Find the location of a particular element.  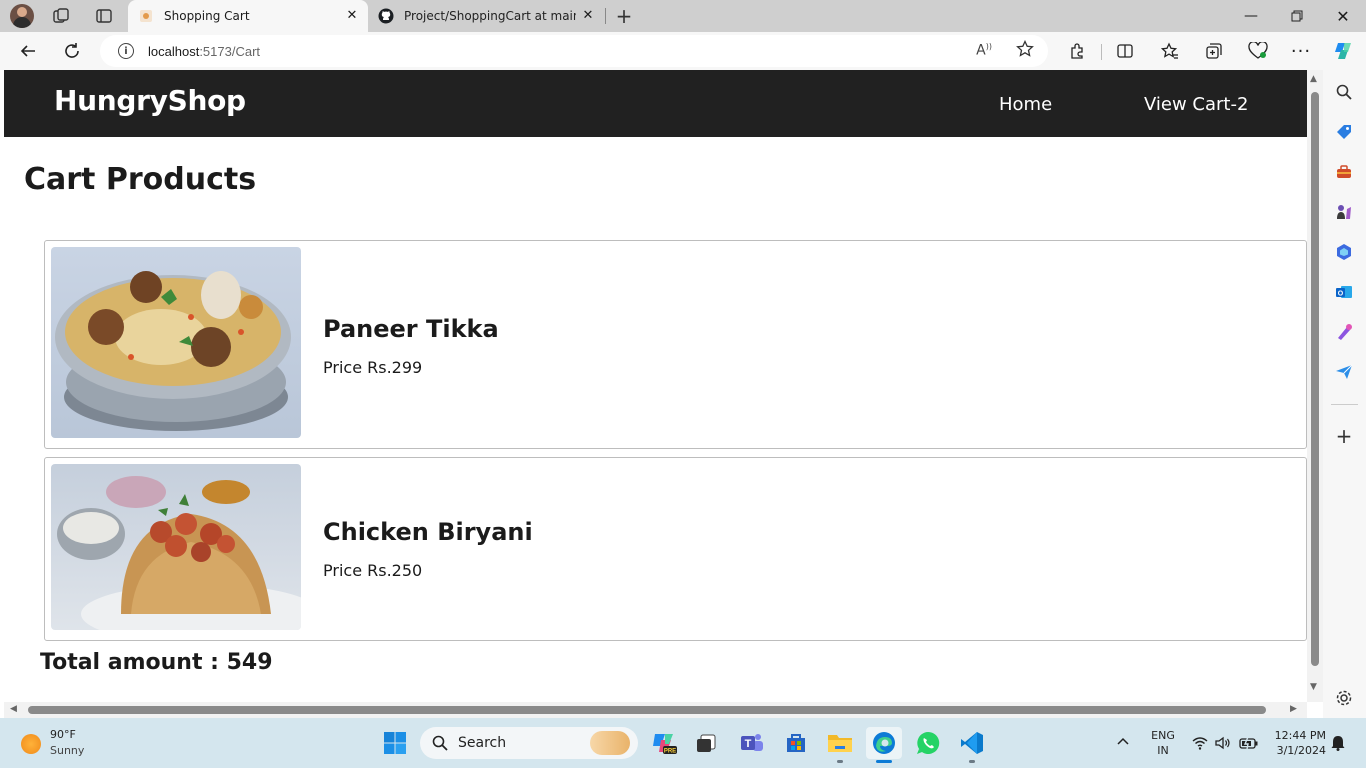

file-explorer-icon is located at coordinates (840, 745).